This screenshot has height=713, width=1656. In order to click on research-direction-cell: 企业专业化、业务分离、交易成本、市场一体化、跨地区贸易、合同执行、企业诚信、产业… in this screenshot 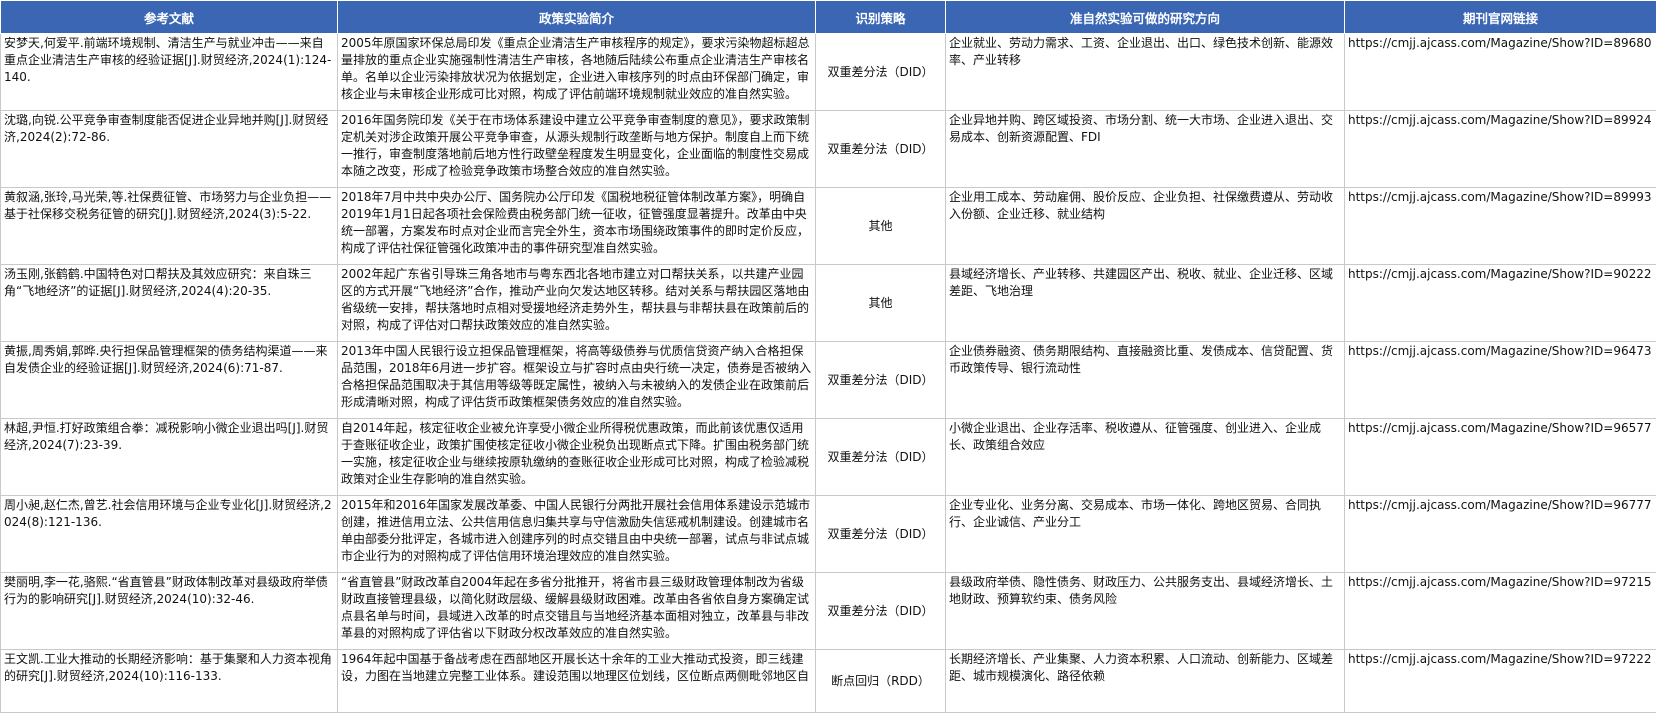, I will do `click(1145, 534)`.